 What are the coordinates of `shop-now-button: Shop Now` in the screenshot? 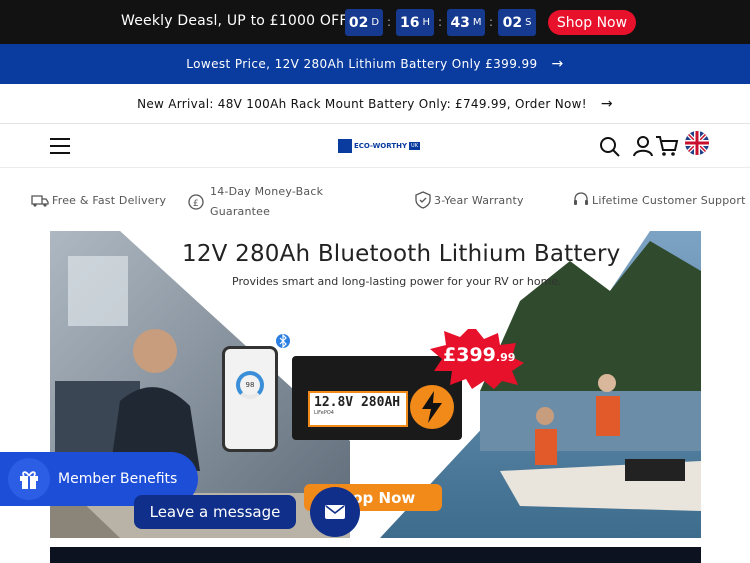 It's located at (592, 22).